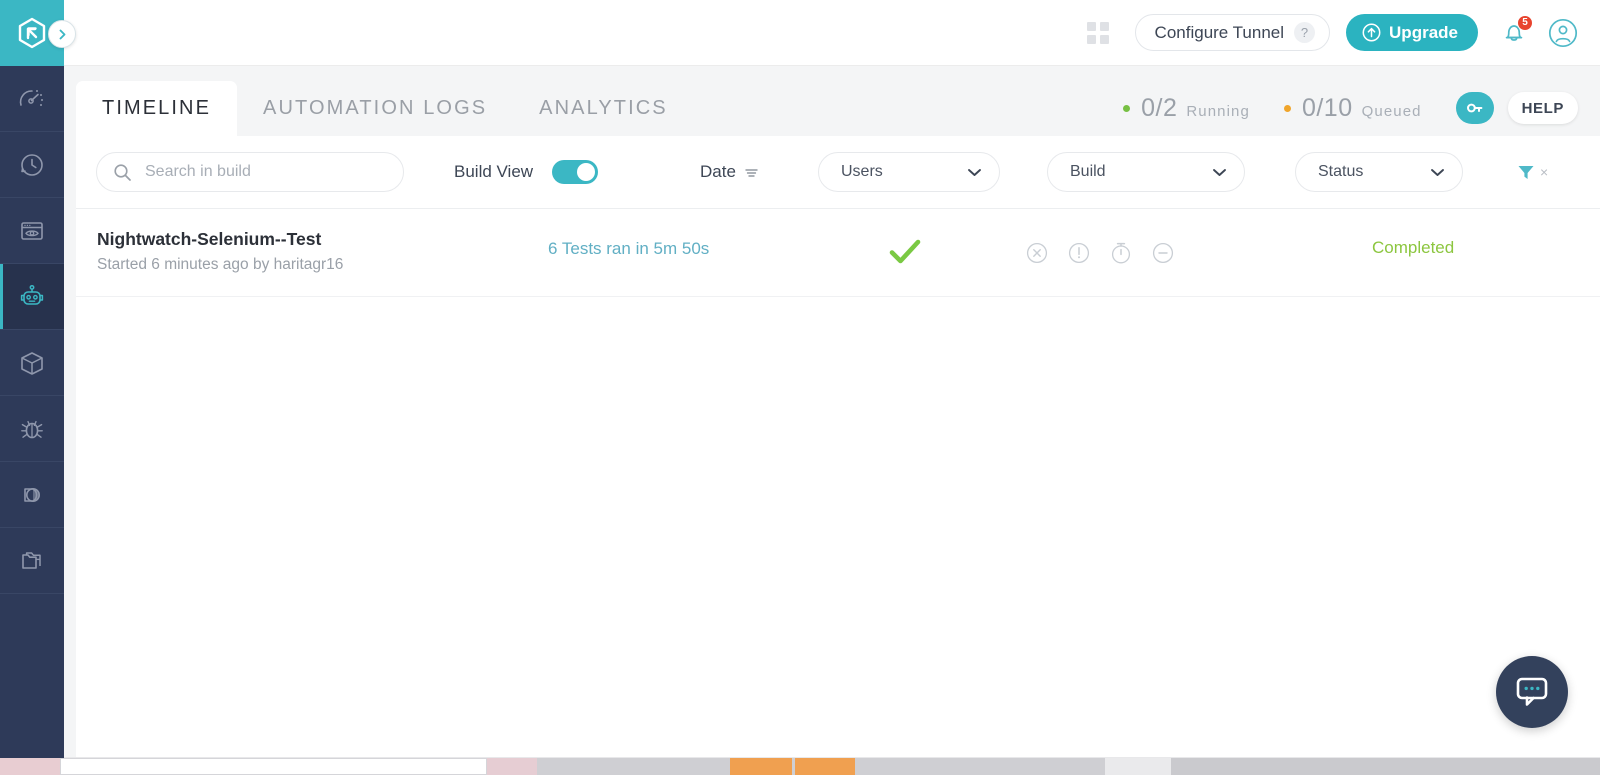  What do you see at coordinates (1218, 111) in the screenshot?
I see `running-label: Running` at bounding box center [1218, 111].